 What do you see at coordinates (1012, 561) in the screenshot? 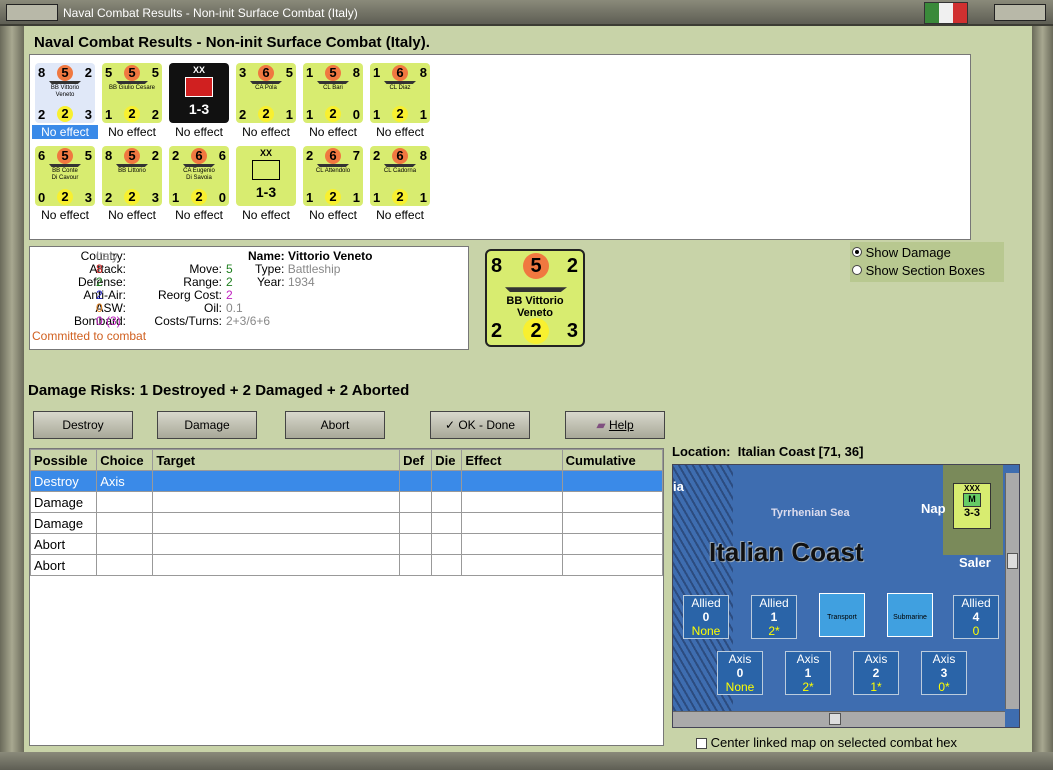
I see `map-vscroll-thumb` at bounding box center [1012, 561].